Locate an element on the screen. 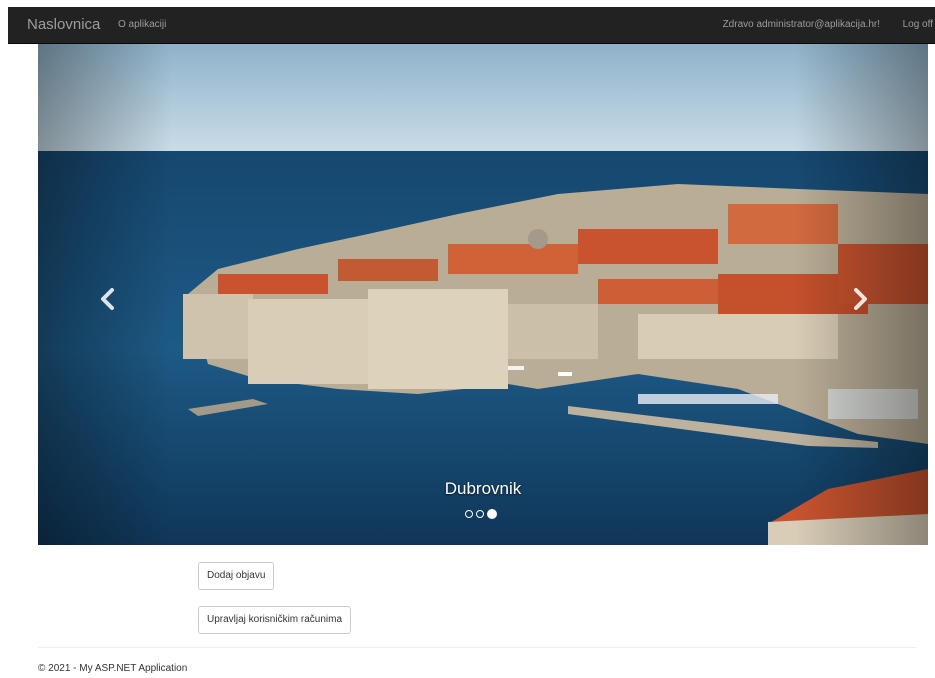 The width and height of the screenshot is (935, 678). footer-copyright: © 2021 - My ASP.NET Application is located at coordinates (113, 668).